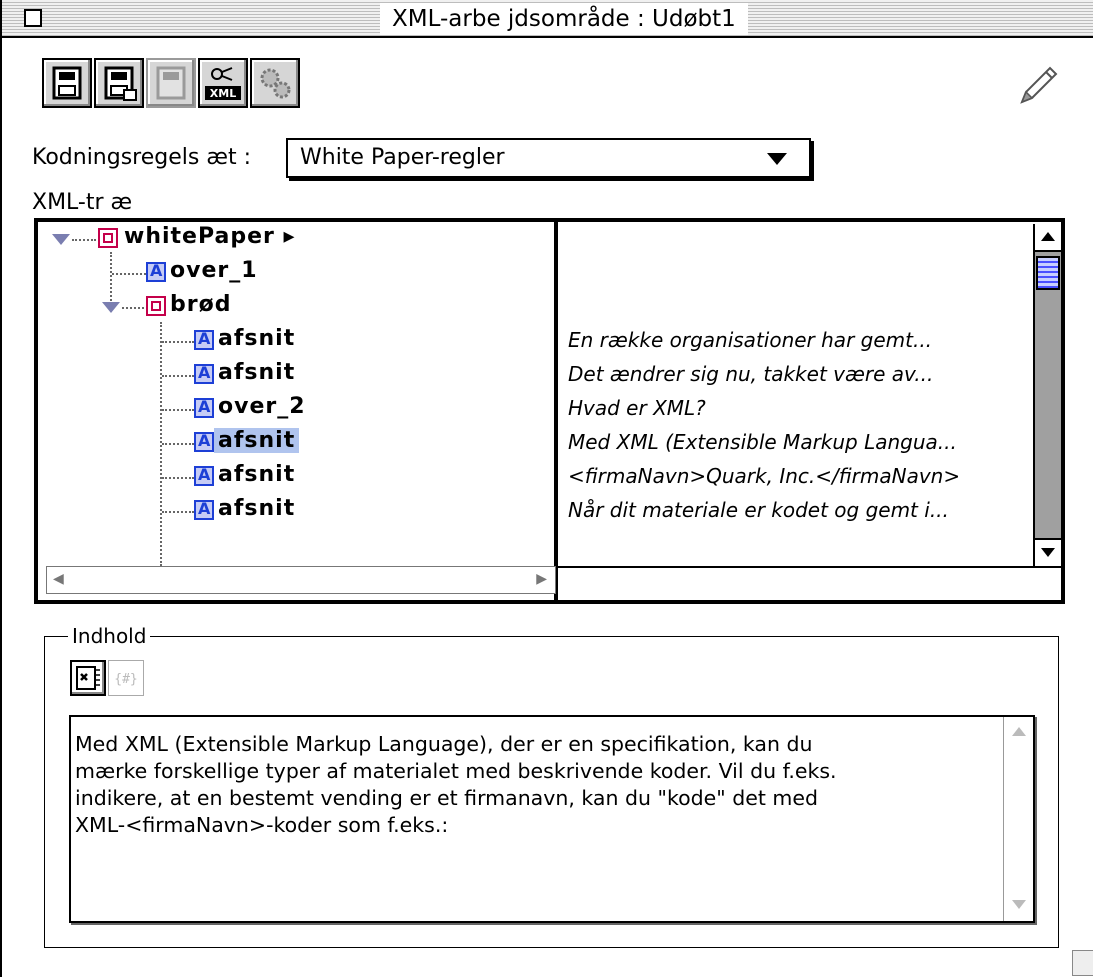  Describe the element at coordinates (541, 579) in the screenshot. I see `scroll-right-arrow-icon: ▶` at that location.